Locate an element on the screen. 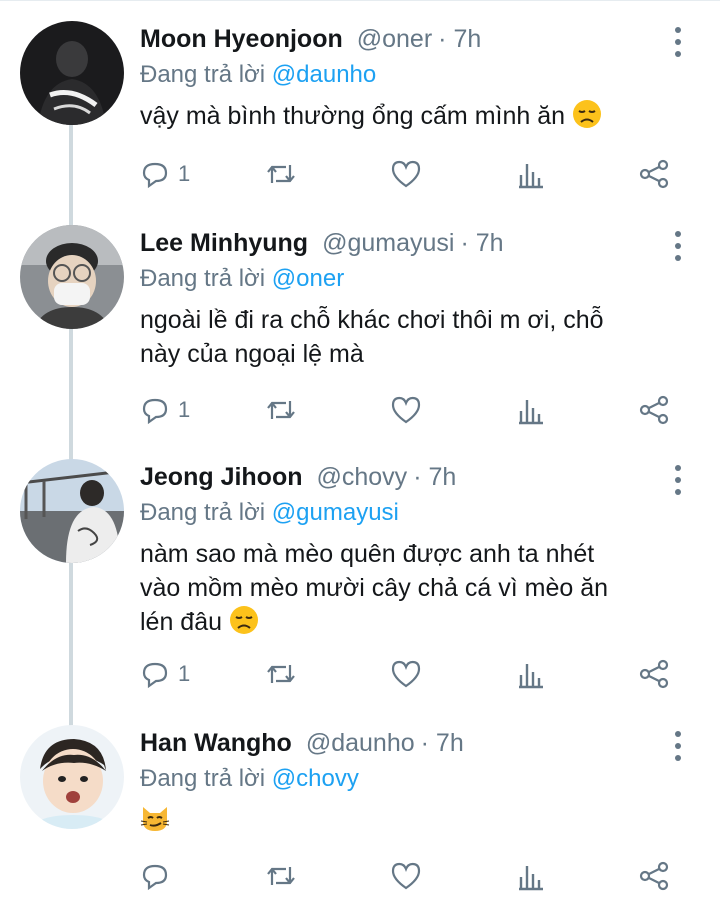 The image size is (720, 911). replying-to: Đang trả lời @daunho is located at coordinates (258, 75).